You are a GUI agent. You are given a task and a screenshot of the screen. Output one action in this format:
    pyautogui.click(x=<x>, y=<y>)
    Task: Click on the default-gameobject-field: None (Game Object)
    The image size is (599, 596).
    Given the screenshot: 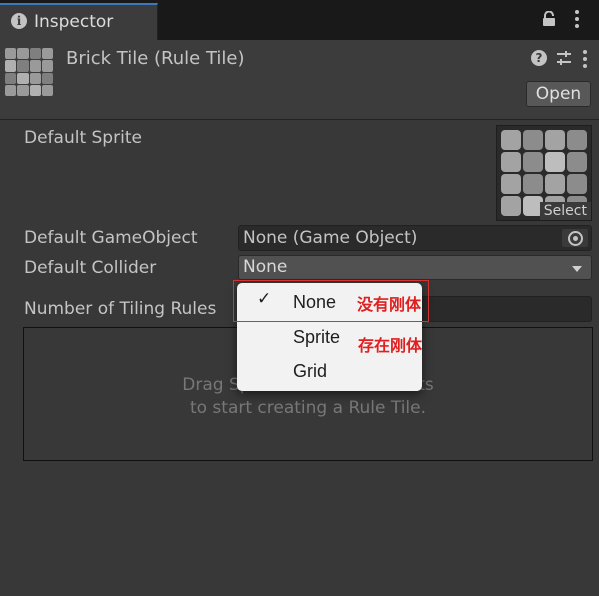 What is the action you would take?
    pyautogui.click(x=415, y=238)
    